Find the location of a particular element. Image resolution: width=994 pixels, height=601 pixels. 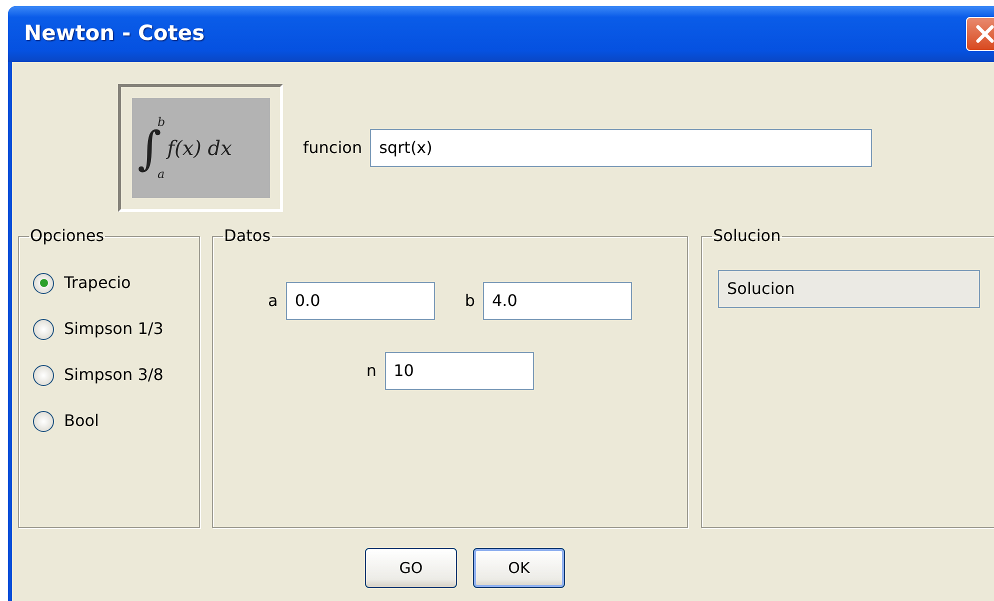

field-label: n is located at coordinates (371, 371).